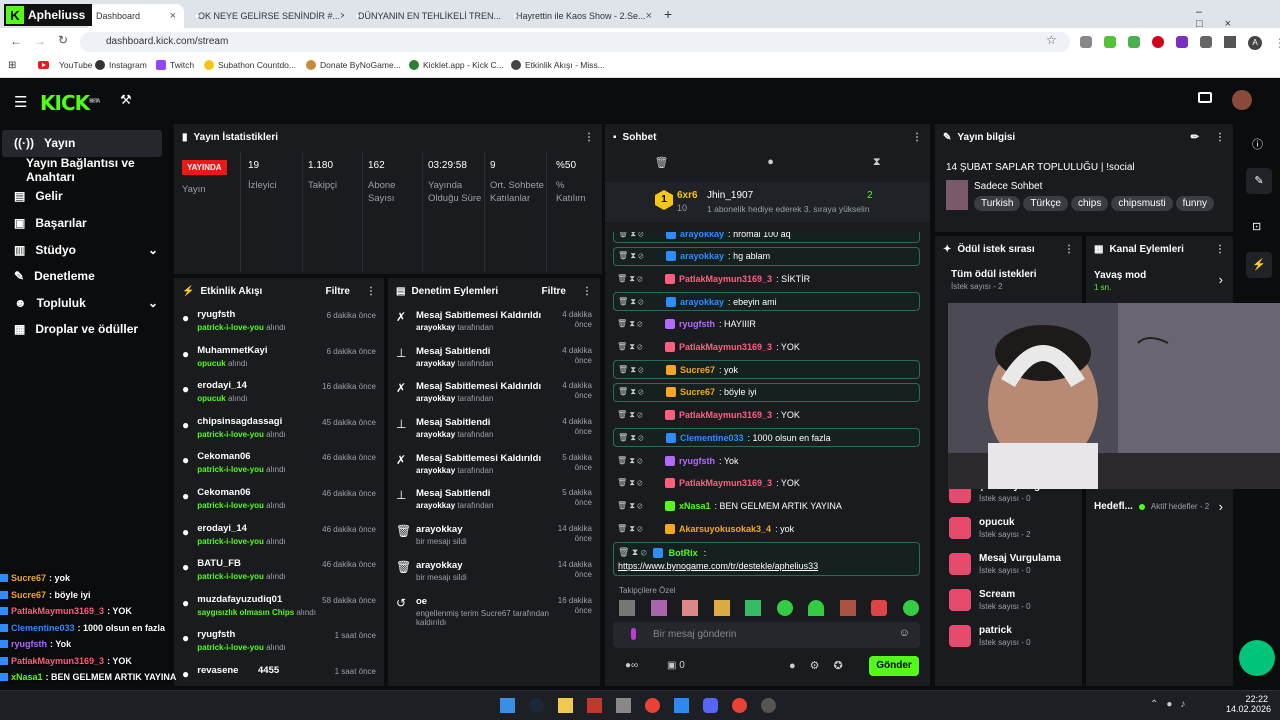 This screenshot has width=1280, height=720. What do you see at coordinates (990, 528) in the screenshot?
I see `reward-item: opucuk İstek sayısı - 2` at bounding box center [990, 528].